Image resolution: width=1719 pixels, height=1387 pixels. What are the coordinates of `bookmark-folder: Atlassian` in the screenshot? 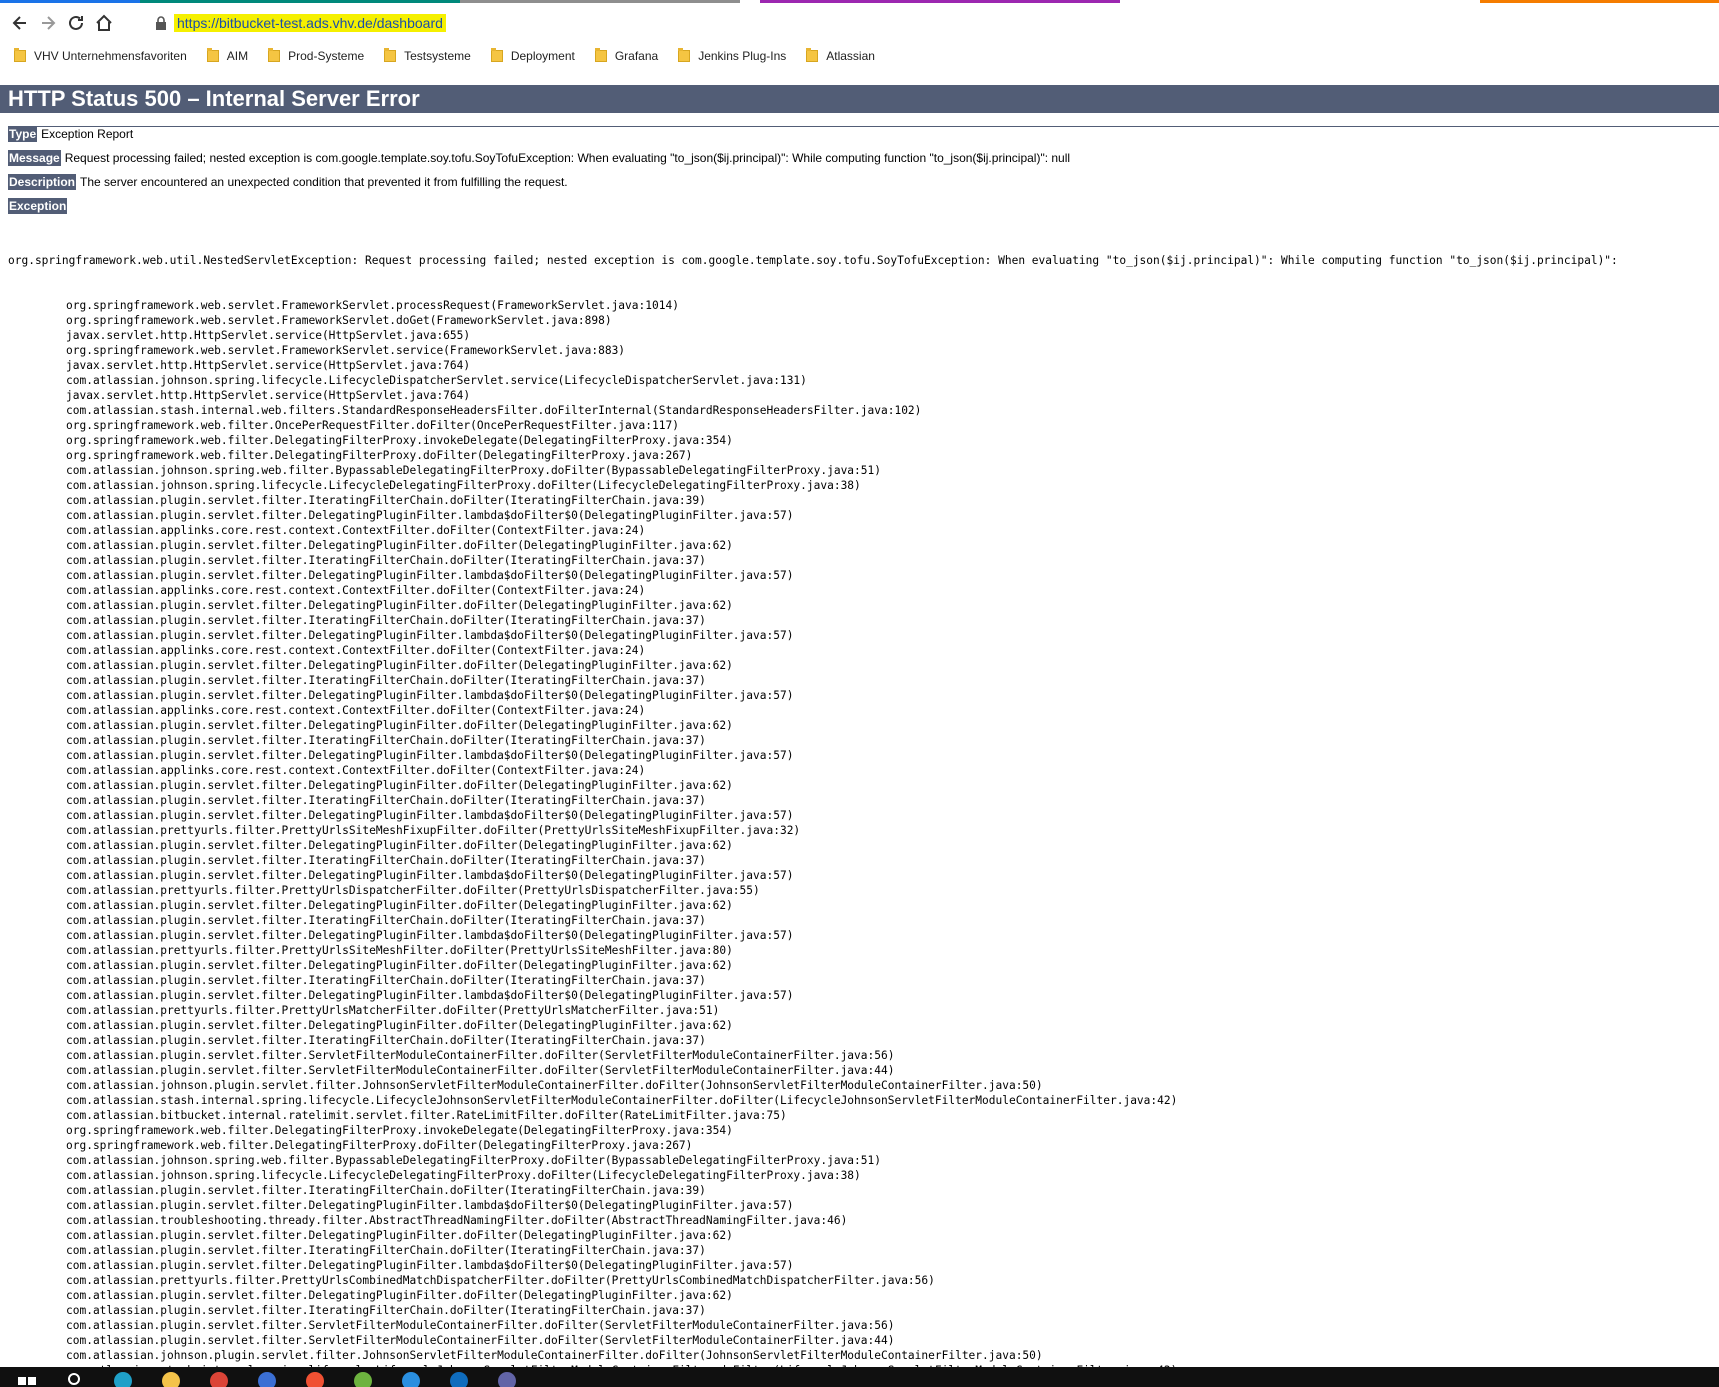 It's located at (840, 56).